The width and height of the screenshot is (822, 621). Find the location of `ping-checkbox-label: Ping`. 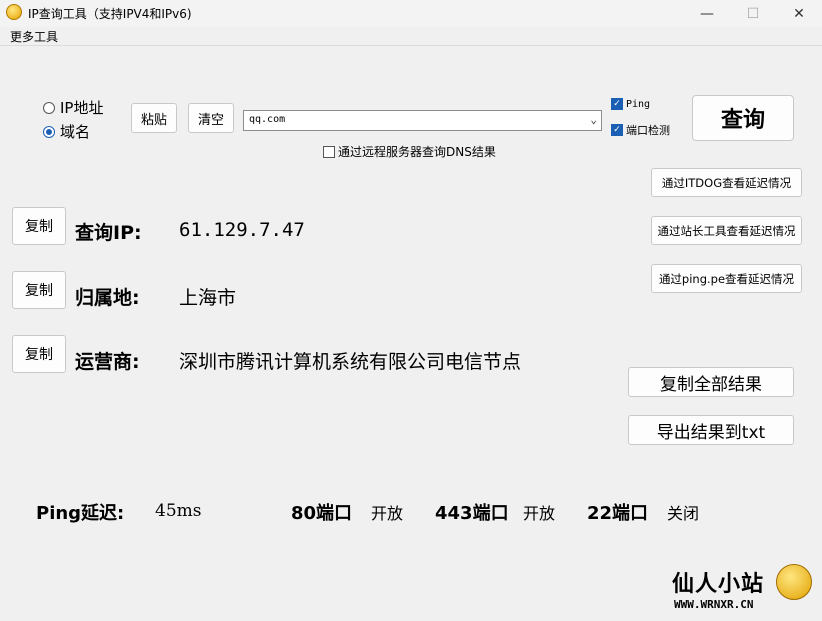

ping-checkbox-label: Ping is located at coordinates (638, 104).